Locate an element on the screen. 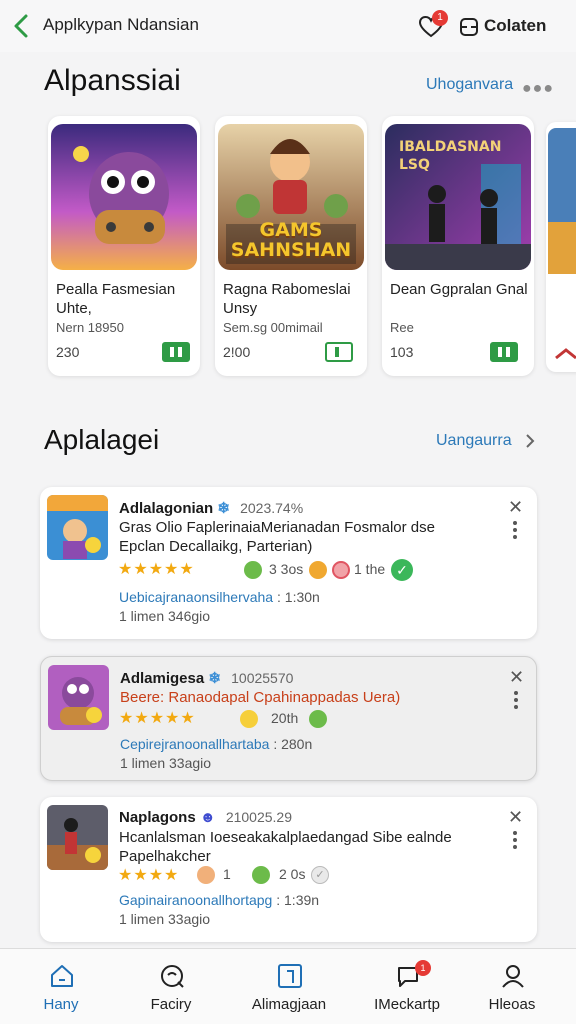 The width and height of the screenshot is (576, 1024). app-name: Ragna Rabomeslai Unsy is located at coordinates (287, 299).